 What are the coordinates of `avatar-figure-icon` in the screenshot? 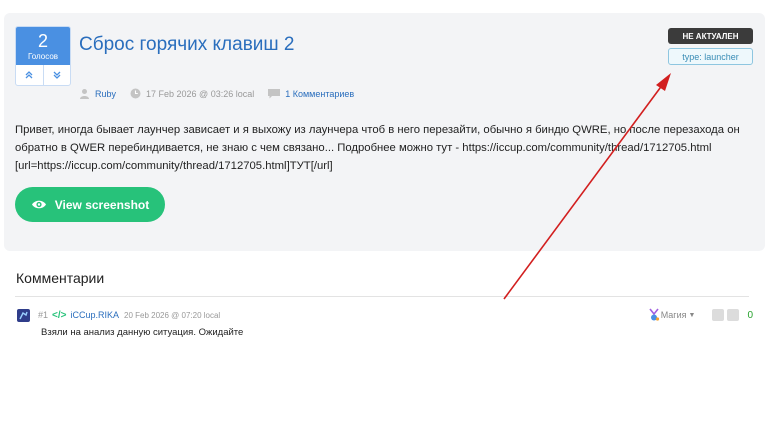 It's located at (23, 315).